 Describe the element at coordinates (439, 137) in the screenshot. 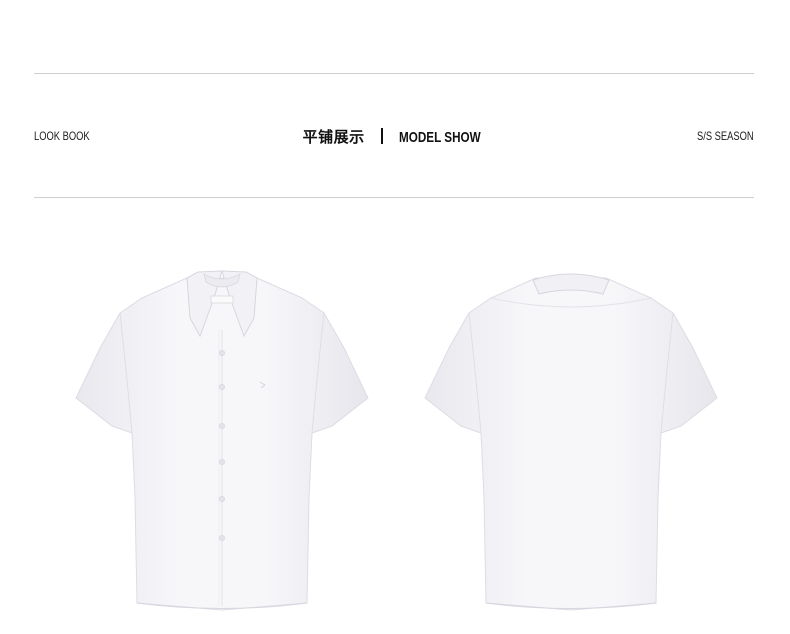

I see `section-title-en: MODEL SHOW` at that location.